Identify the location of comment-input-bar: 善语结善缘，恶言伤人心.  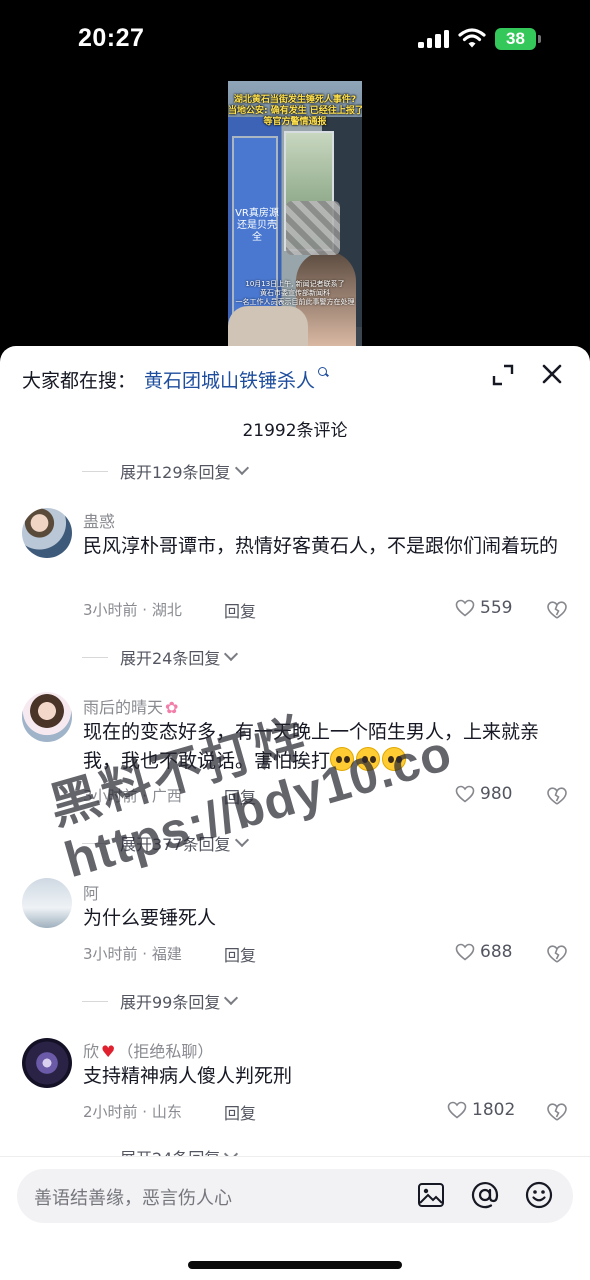
(295, 1218).